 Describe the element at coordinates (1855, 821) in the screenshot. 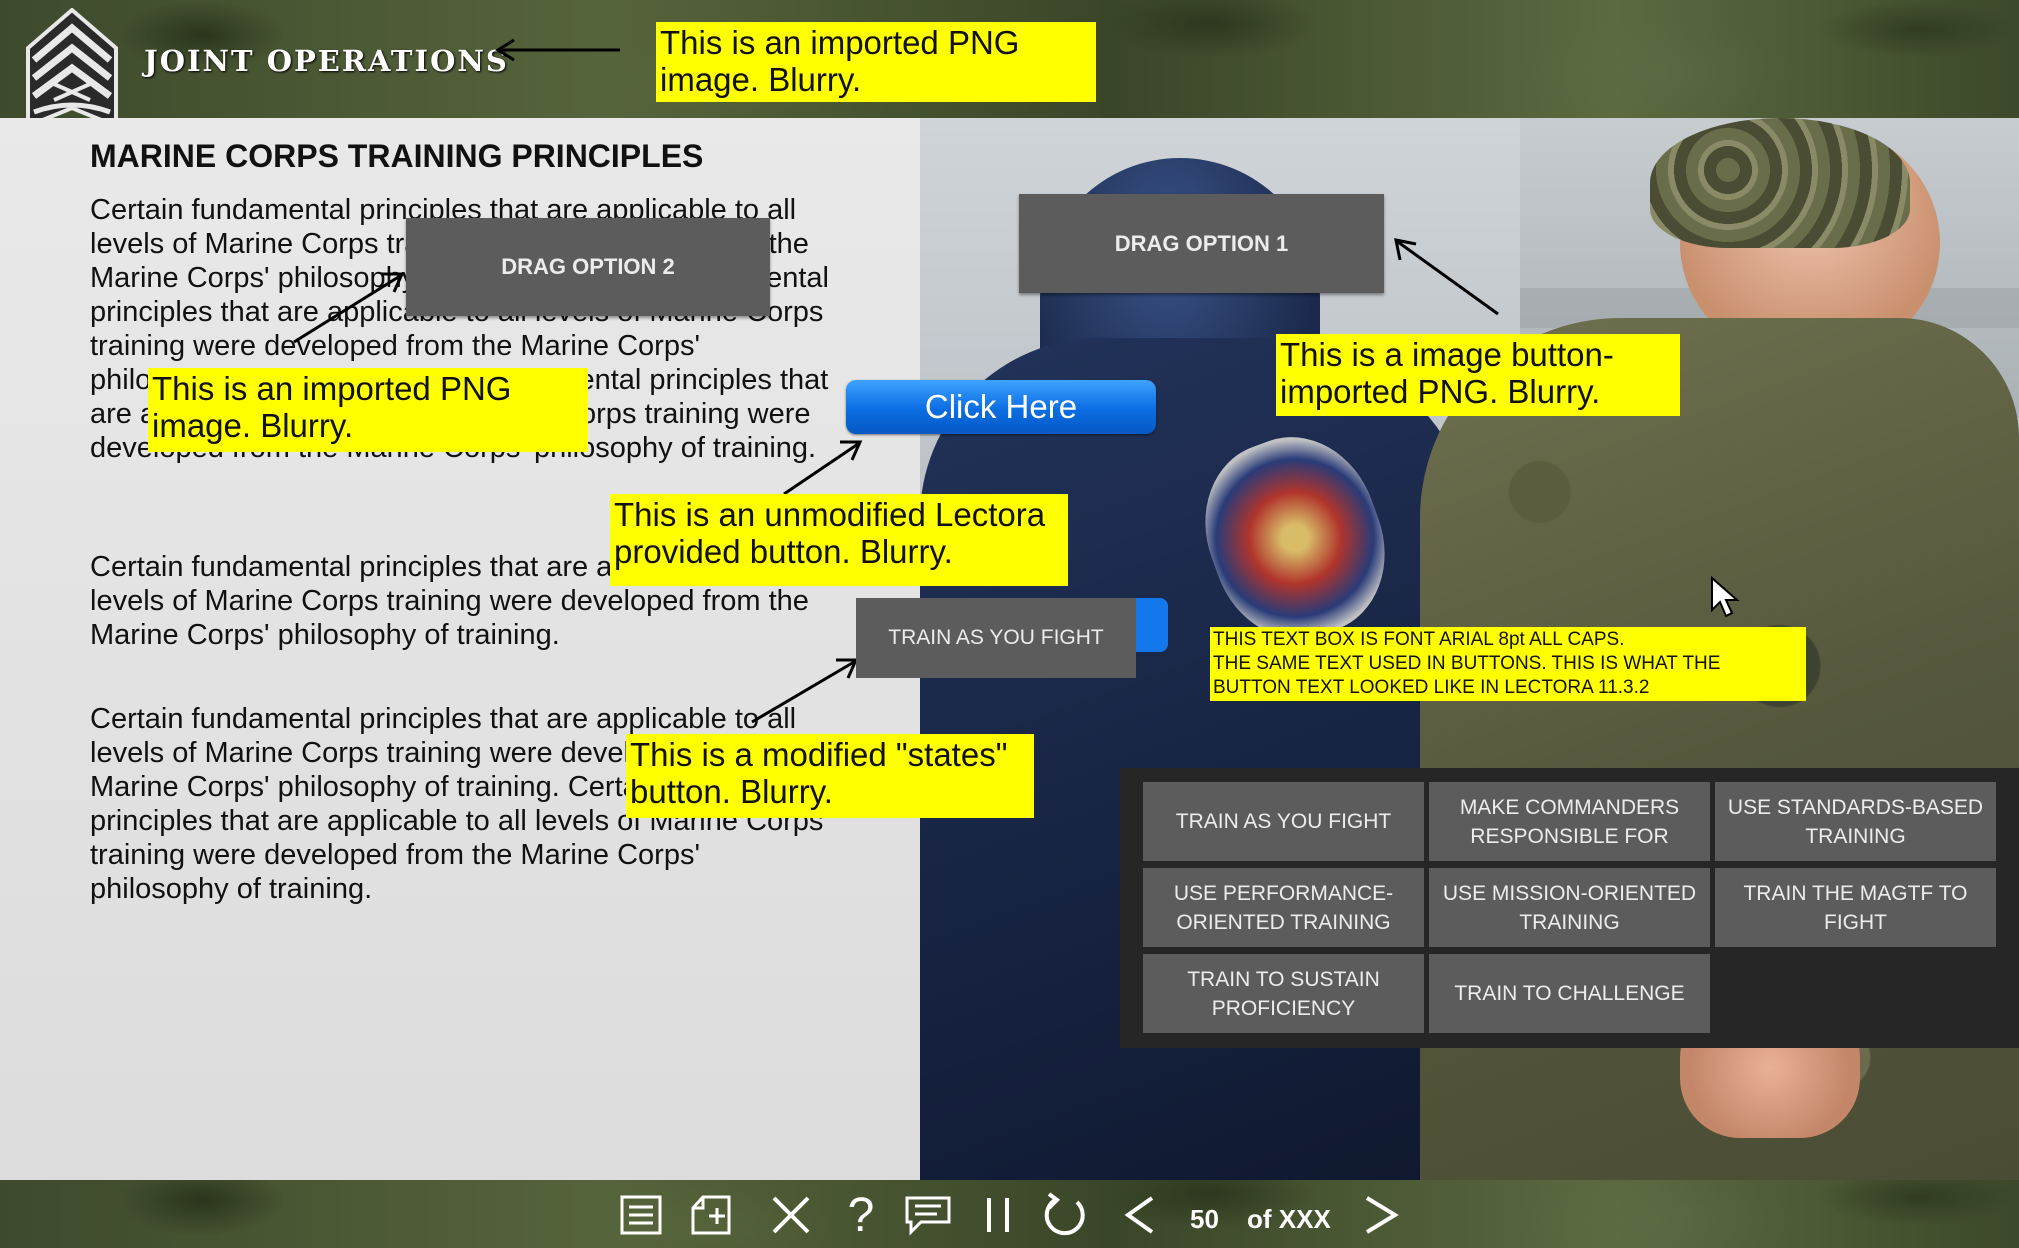

I see `principle-button: USE STANDARDS-BASED TRAINING` at that location.